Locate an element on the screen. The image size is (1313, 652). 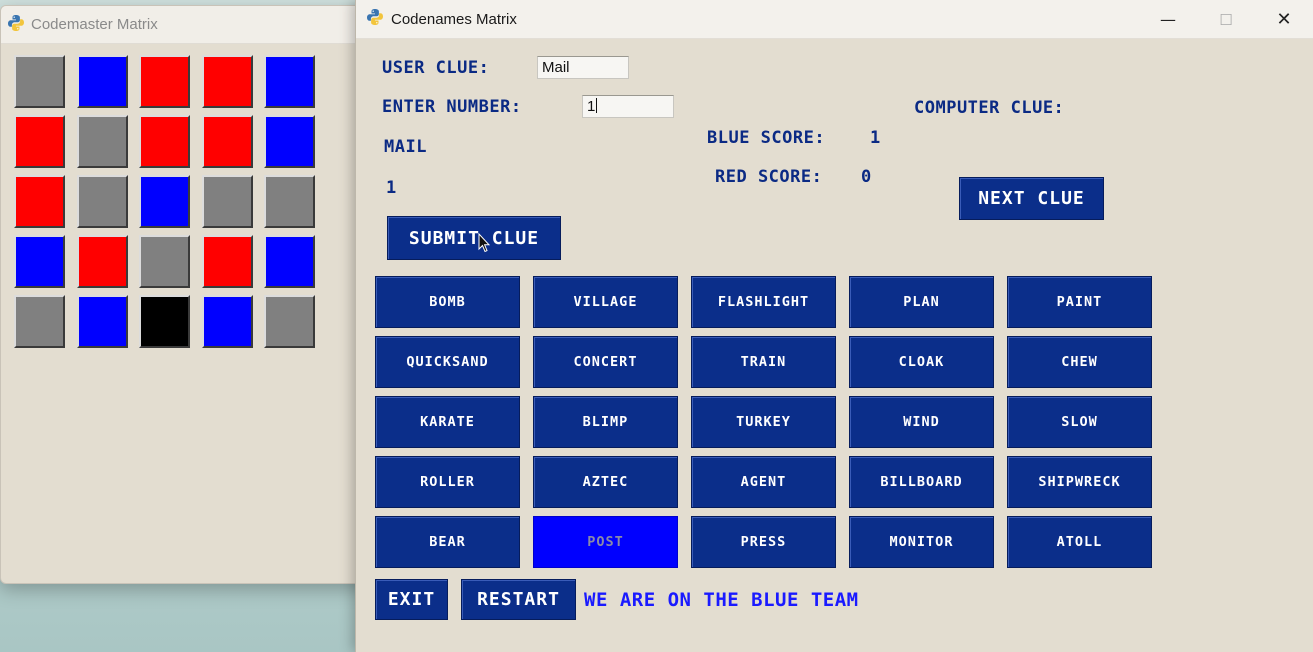
enter-number-input: 1 is located at coordinates (628, 106).